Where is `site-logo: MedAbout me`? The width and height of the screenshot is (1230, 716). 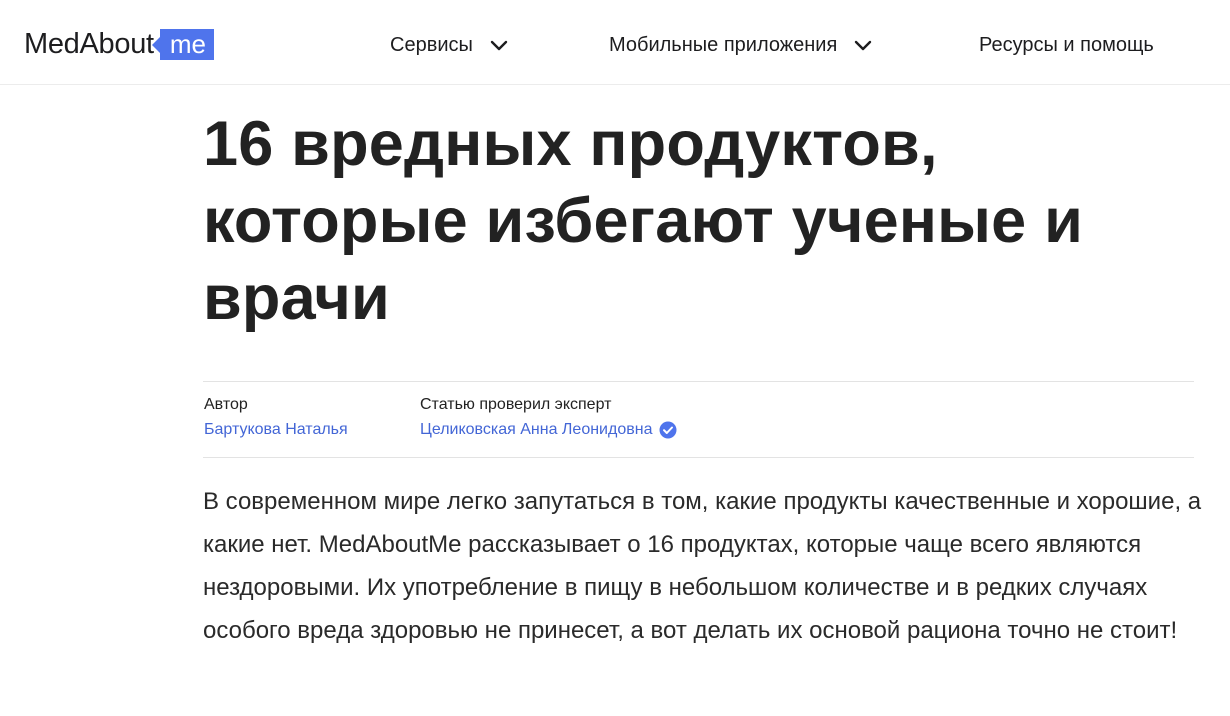
site-logo: MedAbout me is located at coordinates (119, 44).